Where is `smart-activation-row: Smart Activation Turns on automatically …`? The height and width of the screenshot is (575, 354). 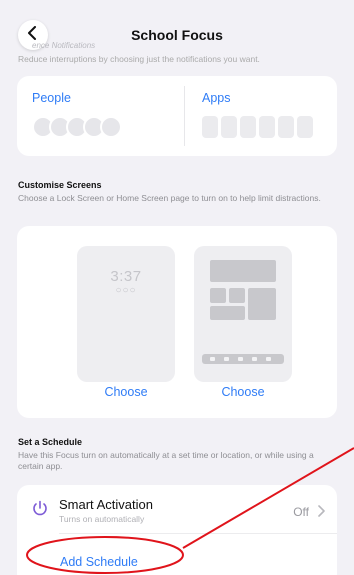 smart-activation-row: Smart Activation Turns on automatically … is located at coordinates (177, 509).